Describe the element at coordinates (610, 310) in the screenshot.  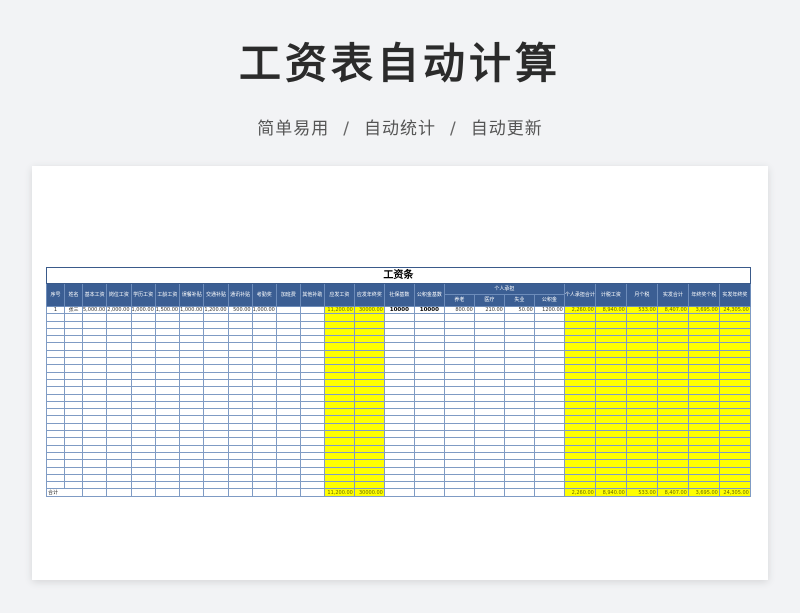
I see `table-cell: 8,940.00` at that location.